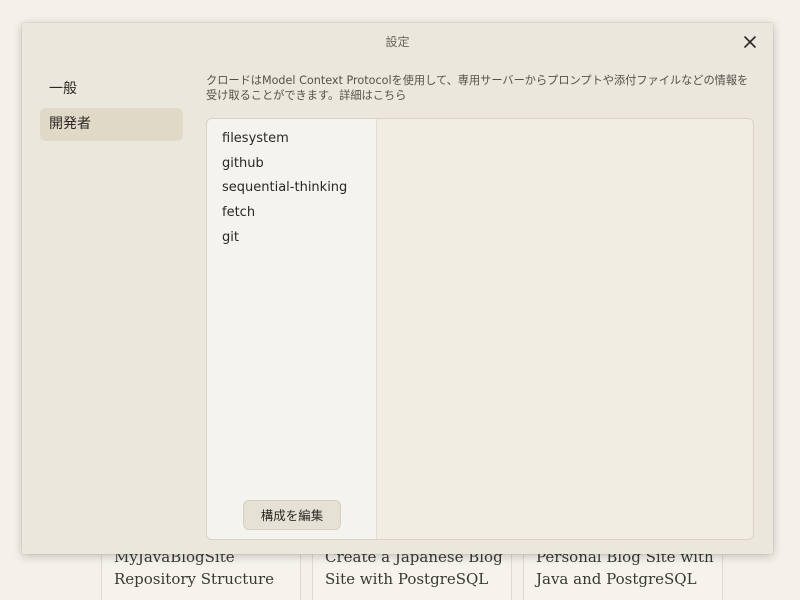 The width and height of the screenshot is (800, 600). I want to click on nav-item-developer: 開発者, so click(111, 124).